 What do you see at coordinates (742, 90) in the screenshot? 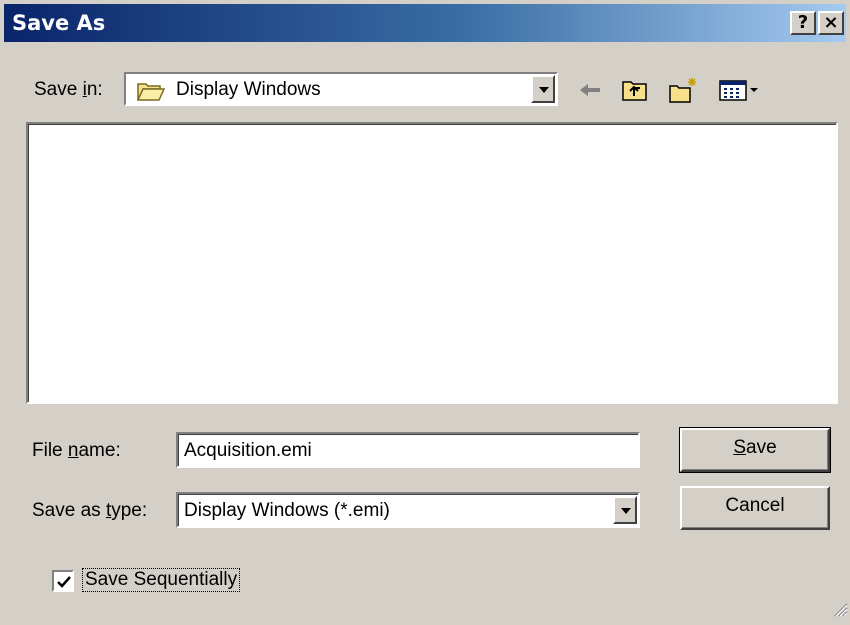
I see `view-menu-icon` at bounding box center [742, 90].